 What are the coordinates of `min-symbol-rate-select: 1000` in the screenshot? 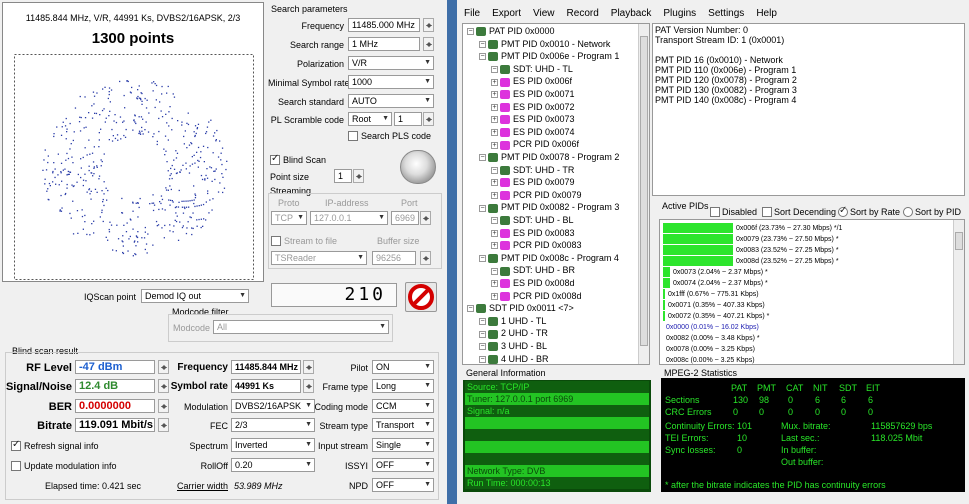 It's located at (391, 82).